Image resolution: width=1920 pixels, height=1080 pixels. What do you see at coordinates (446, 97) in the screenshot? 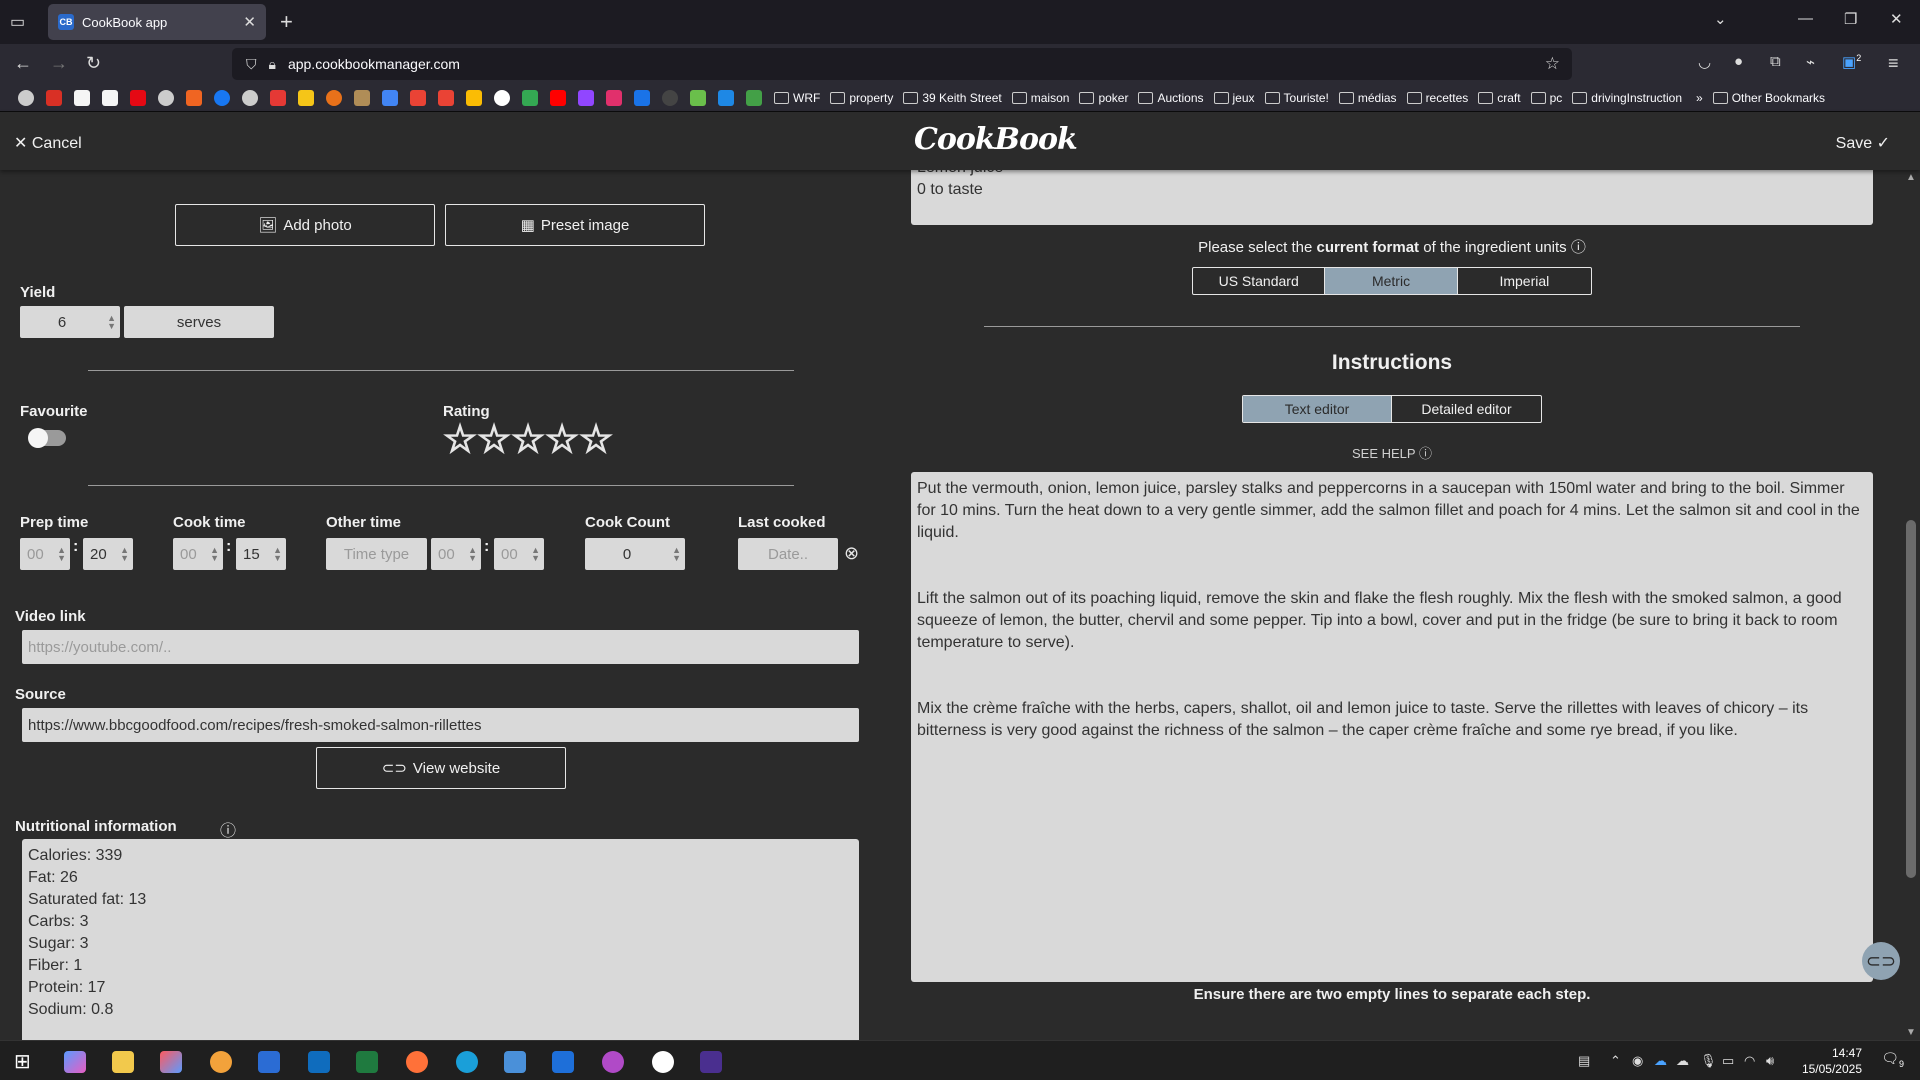
I see `gmail-alt-icon` at bounding box center [446, 97].